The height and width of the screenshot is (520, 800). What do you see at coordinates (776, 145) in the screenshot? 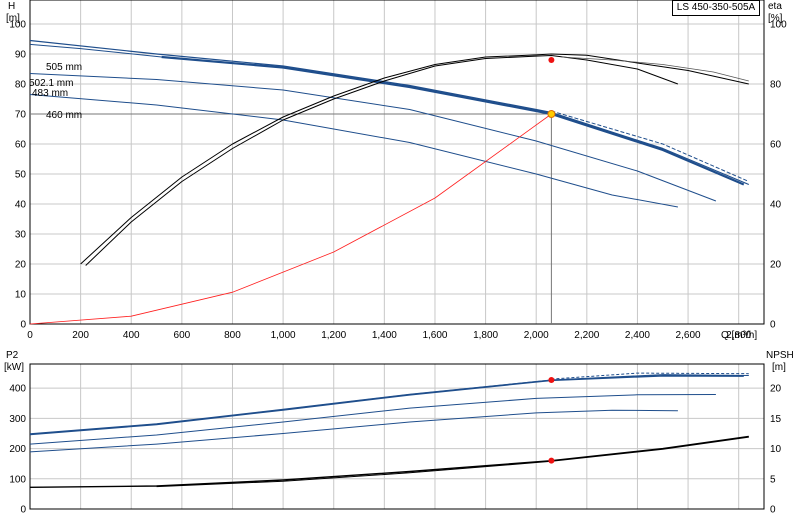
I see `y2-tick-label: 60` at bounding box center [776, 145].